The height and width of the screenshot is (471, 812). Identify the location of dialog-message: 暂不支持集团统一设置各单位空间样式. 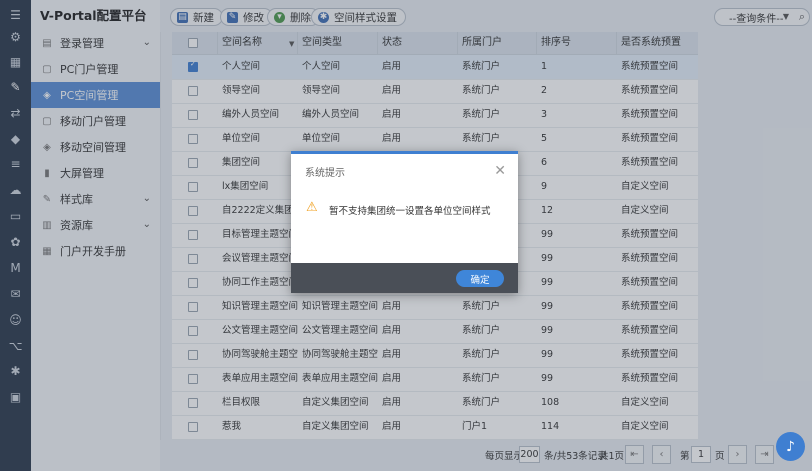
(410, 211).